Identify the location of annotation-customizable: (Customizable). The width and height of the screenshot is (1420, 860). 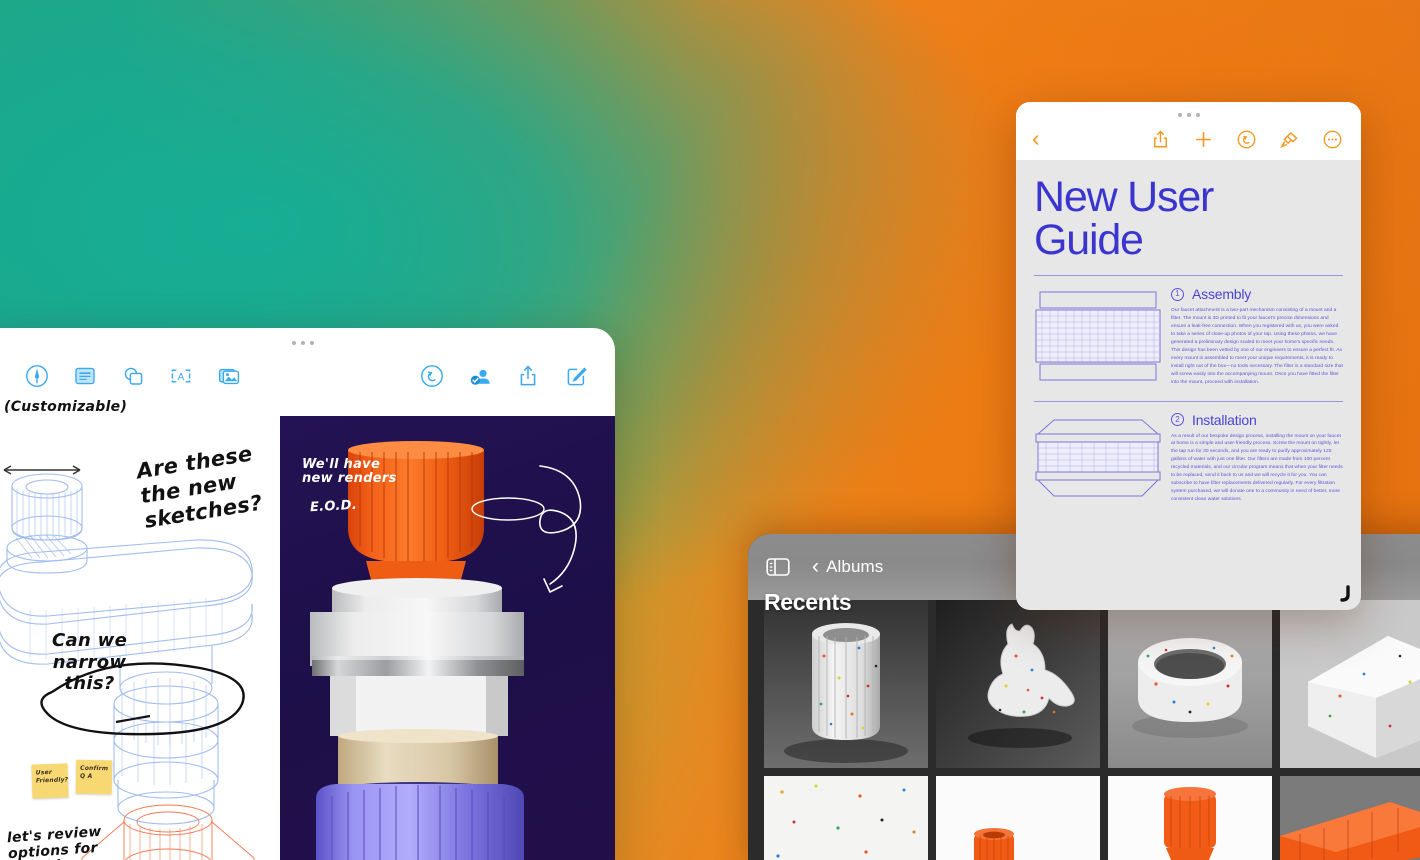
(66, 407).